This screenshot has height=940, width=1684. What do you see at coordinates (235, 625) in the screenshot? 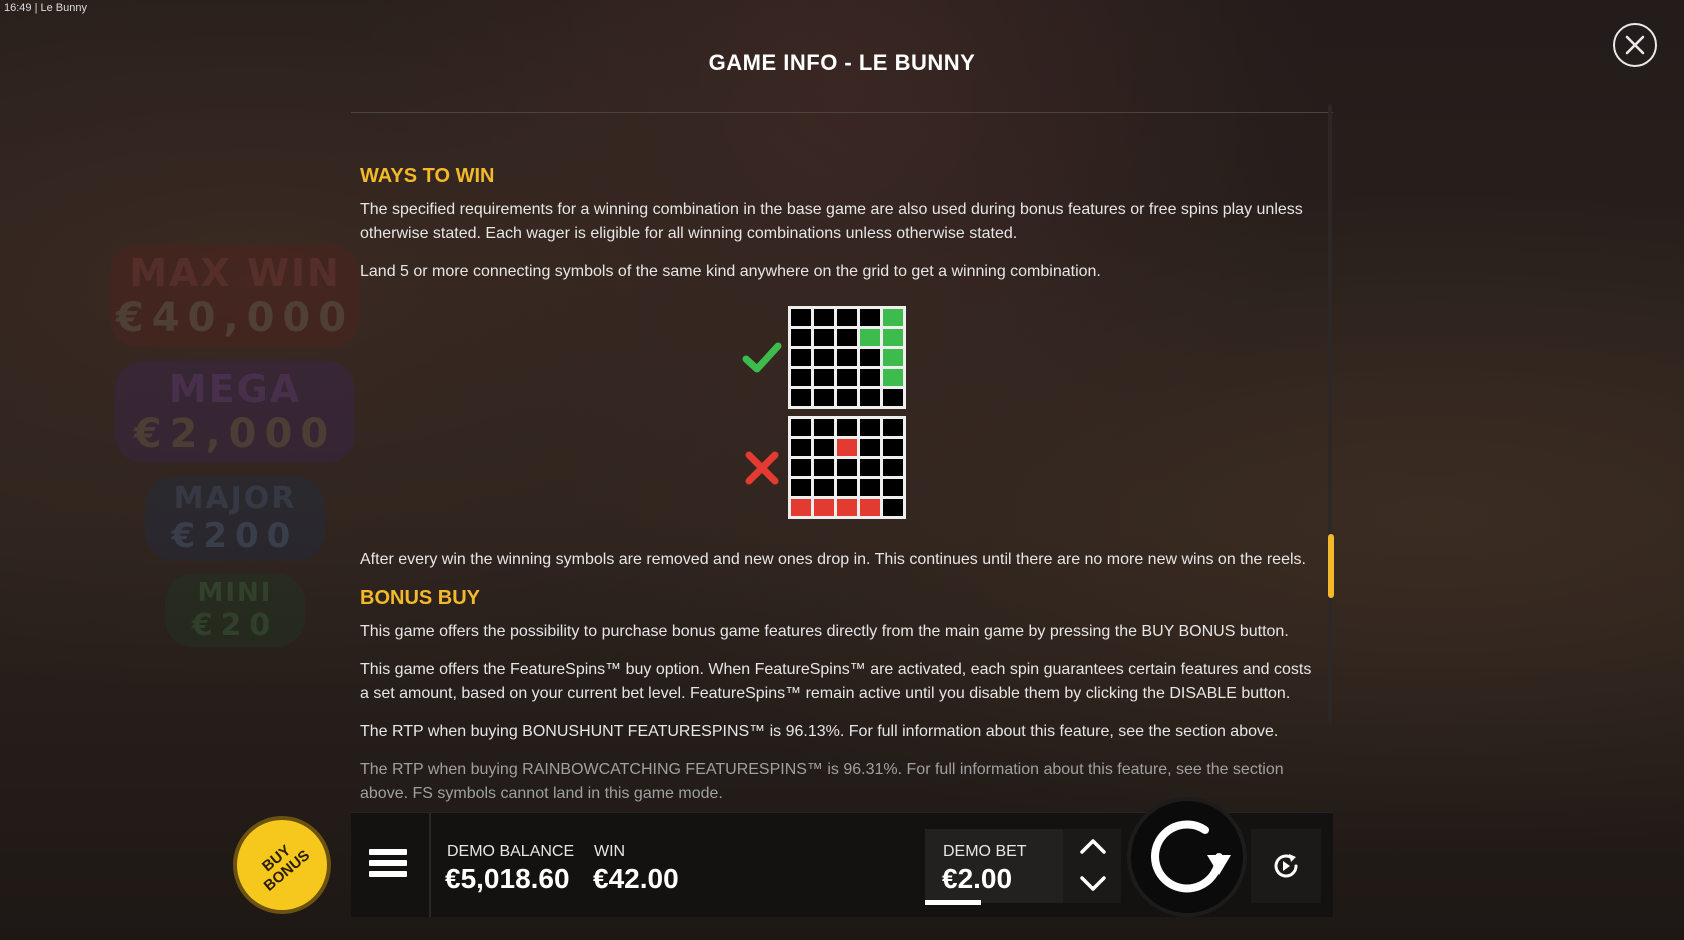
I see `jackpot-value: €20` at bounding box center [235, 625].